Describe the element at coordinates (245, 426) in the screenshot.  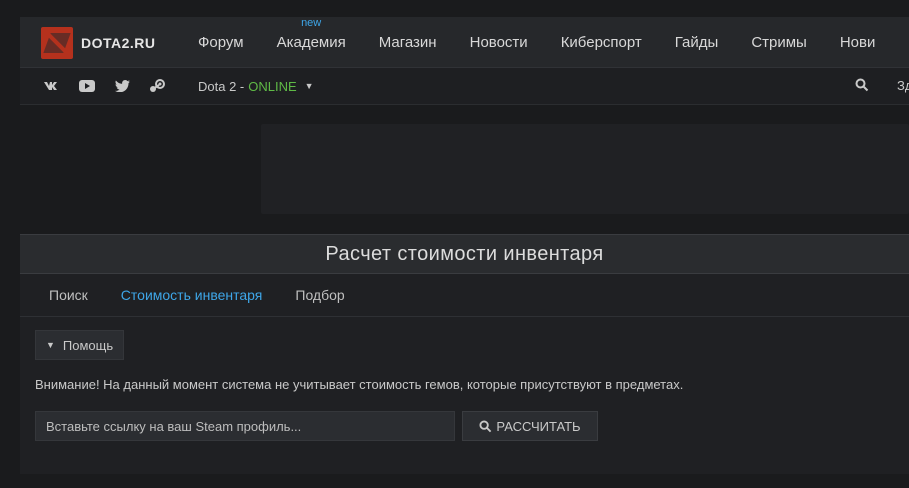
I see `steam-profile-input` at that location.